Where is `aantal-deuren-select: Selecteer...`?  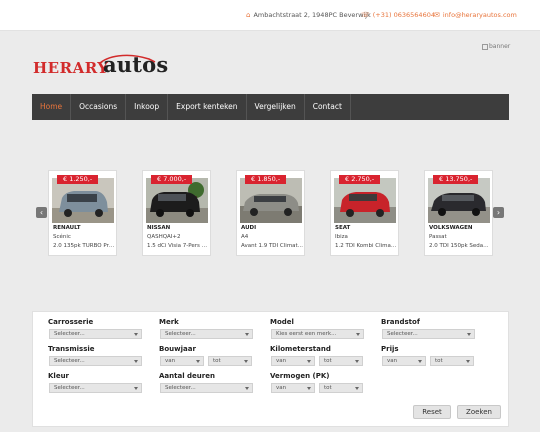
aantal-deuren-select: Selecteer... is located at coordinates (206, 388).